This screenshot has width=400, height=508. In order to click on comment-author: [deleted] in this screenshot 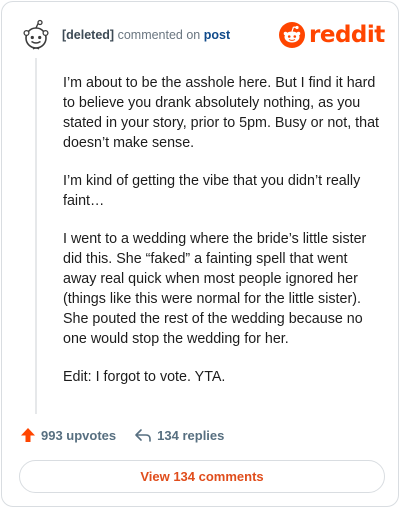, I will do `click(88, 35)`.